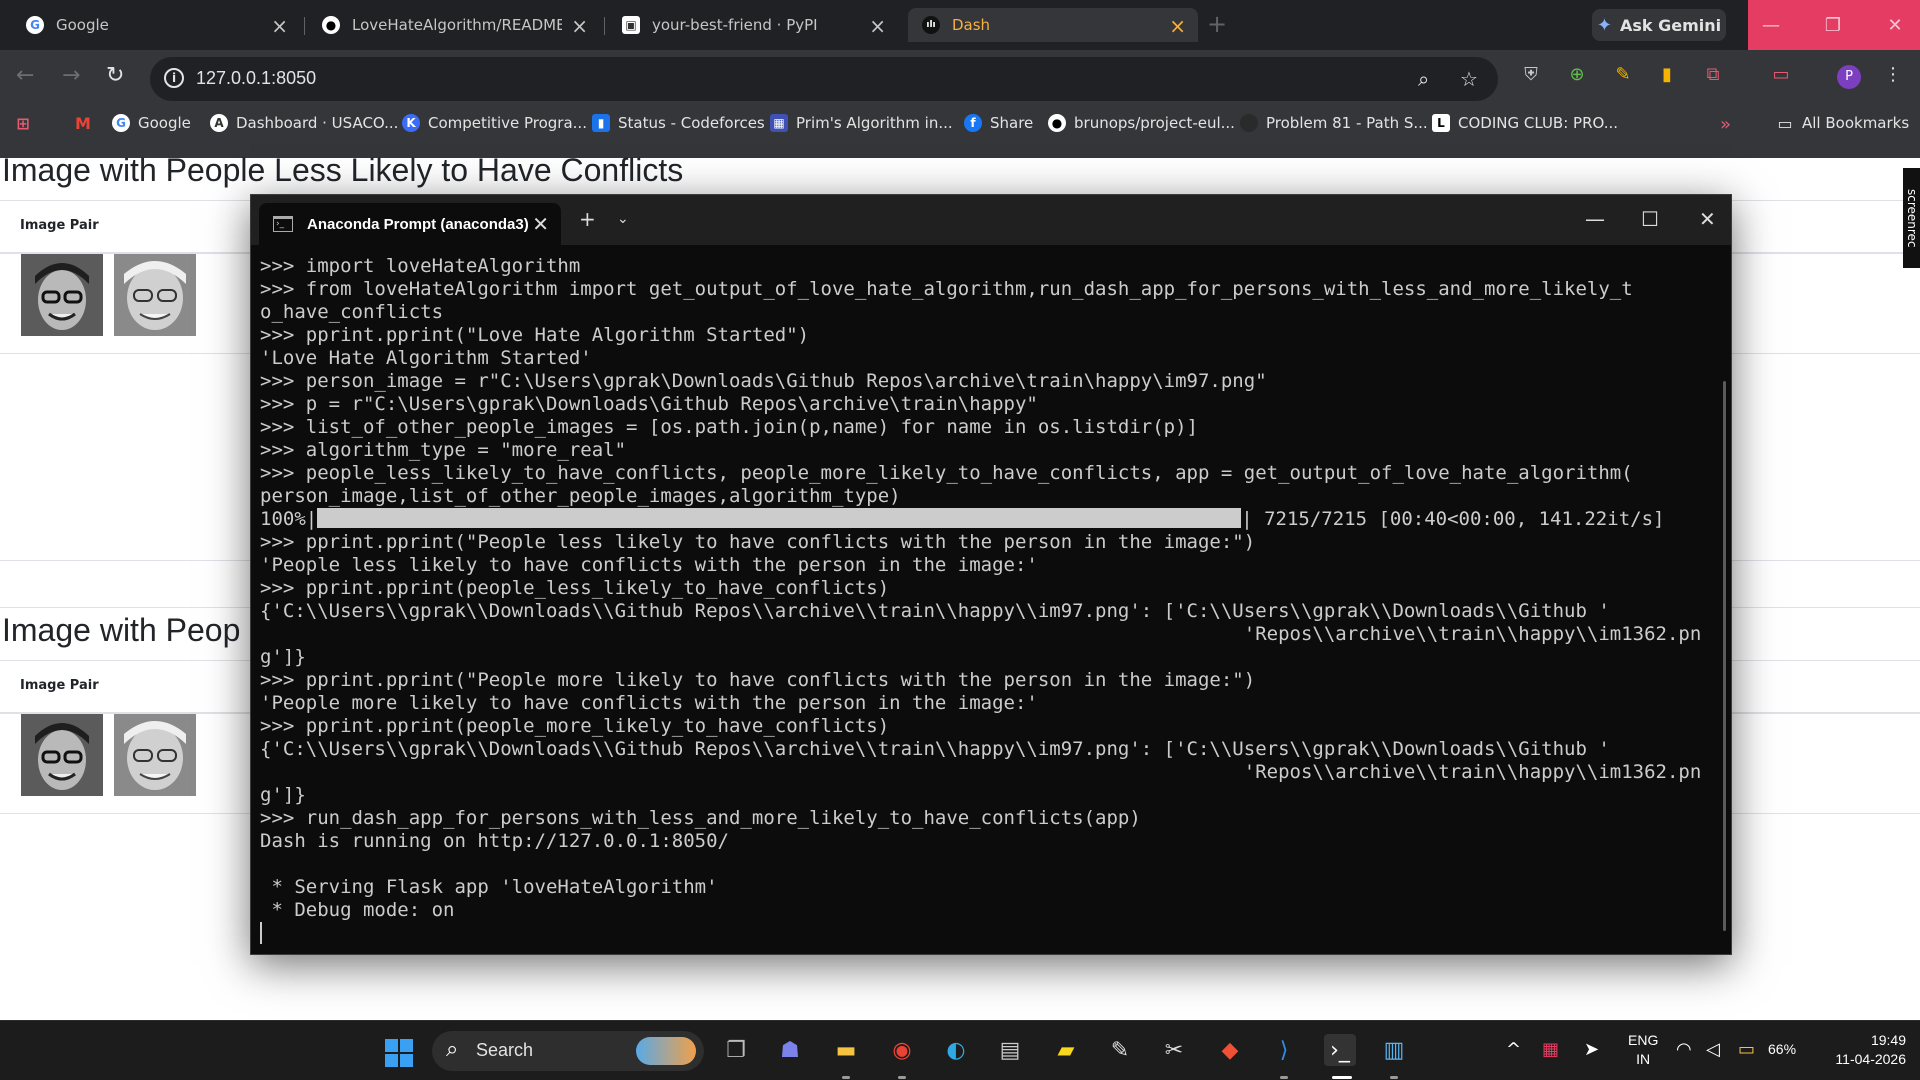  What do you see at coordinates (1230, 1050) in the screenshot?
I see `git-icon: ◆` at bounding box center [1230, 1050].